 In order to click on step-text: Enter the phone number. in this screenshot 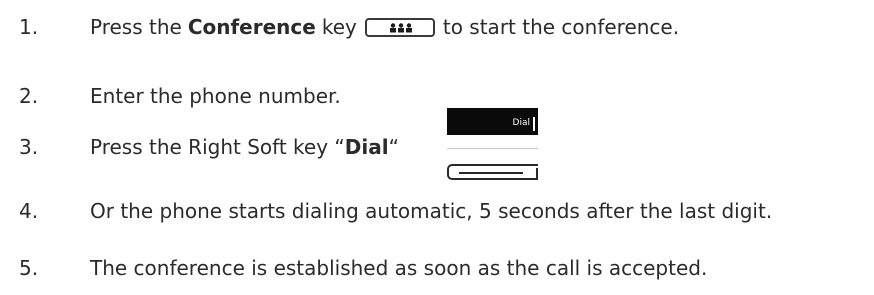, I will do `click(215, 96)`.